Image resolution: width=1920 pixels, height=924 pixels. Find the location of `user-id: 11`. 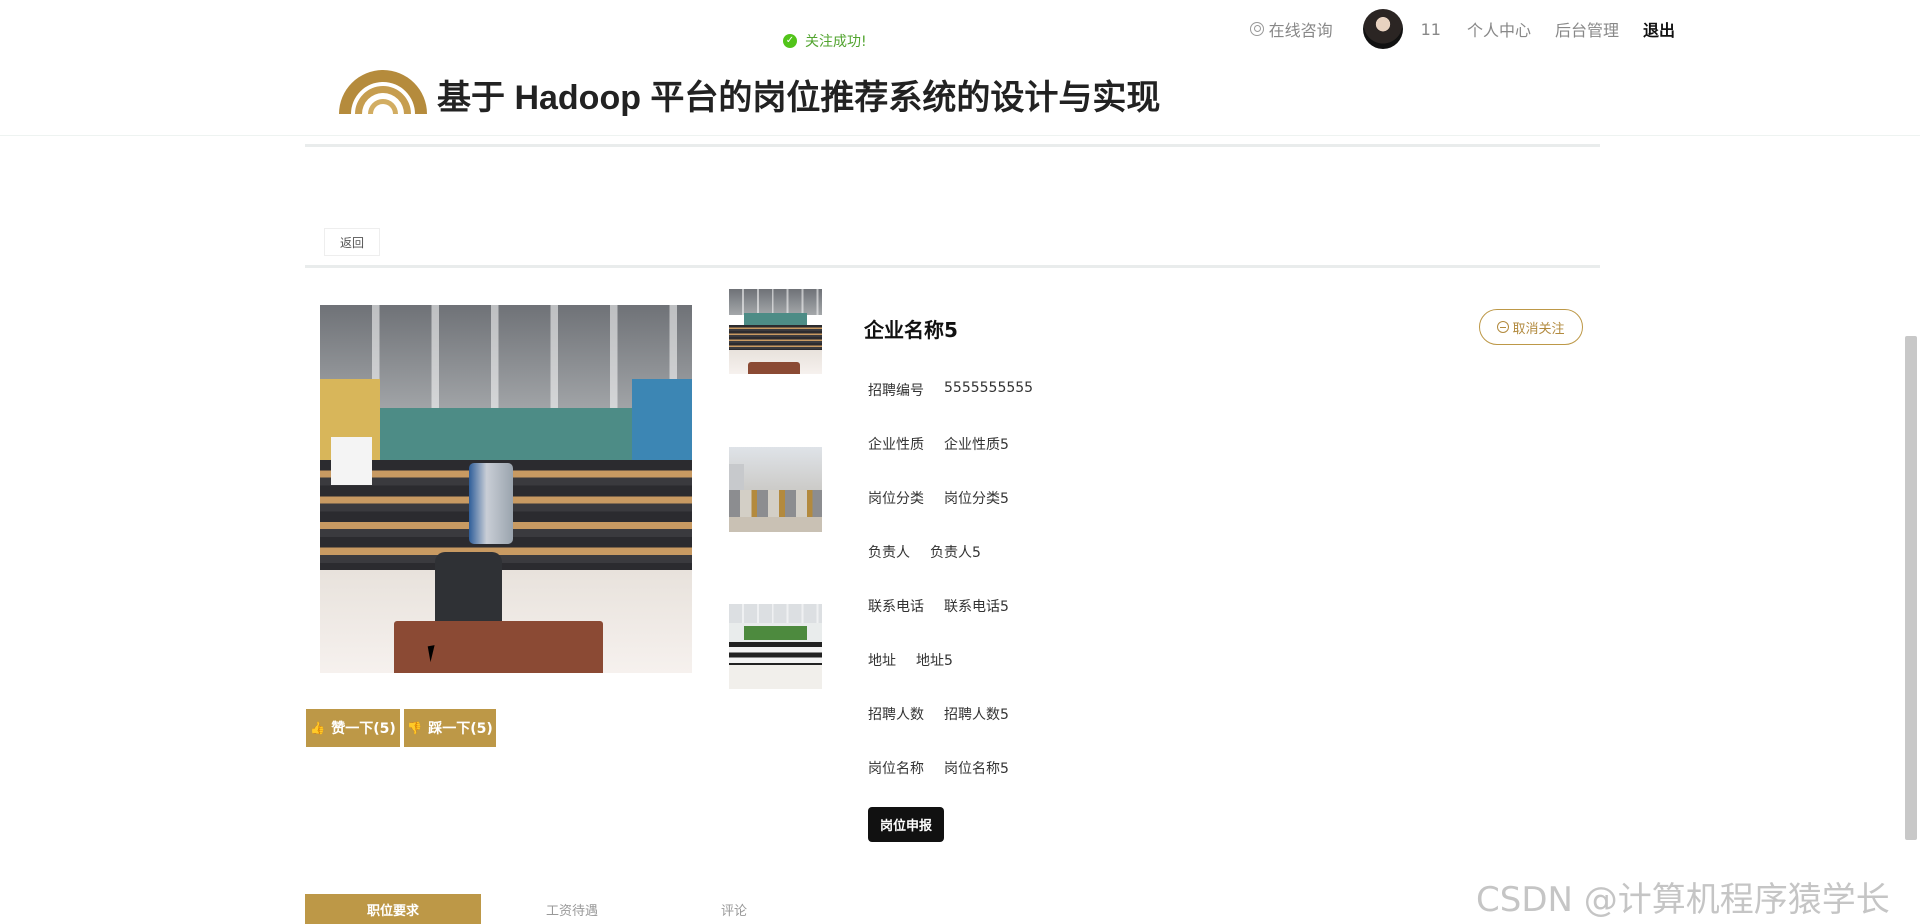

user-id: 11 is located at coordinates (1430, 29).